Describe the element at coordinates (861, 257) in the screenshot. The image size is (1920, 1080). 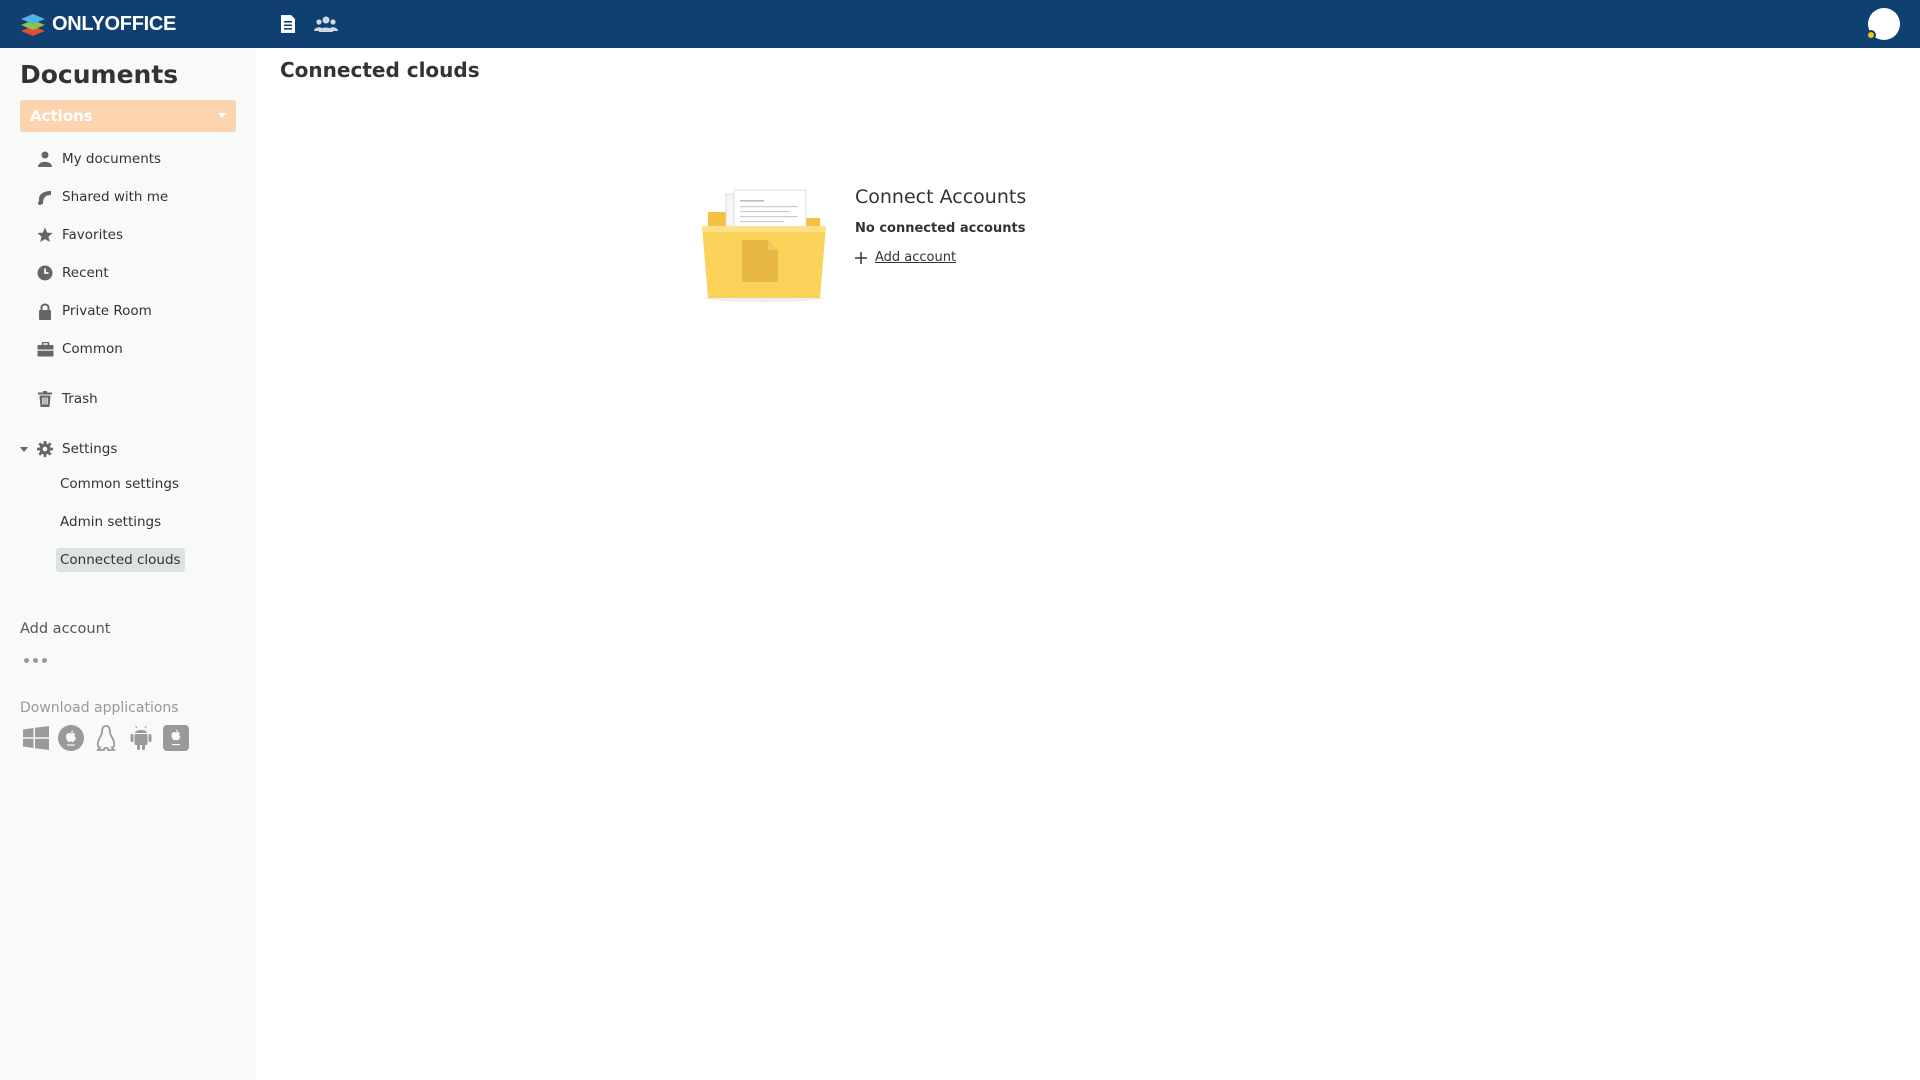
I see `plus-icon` at that location.